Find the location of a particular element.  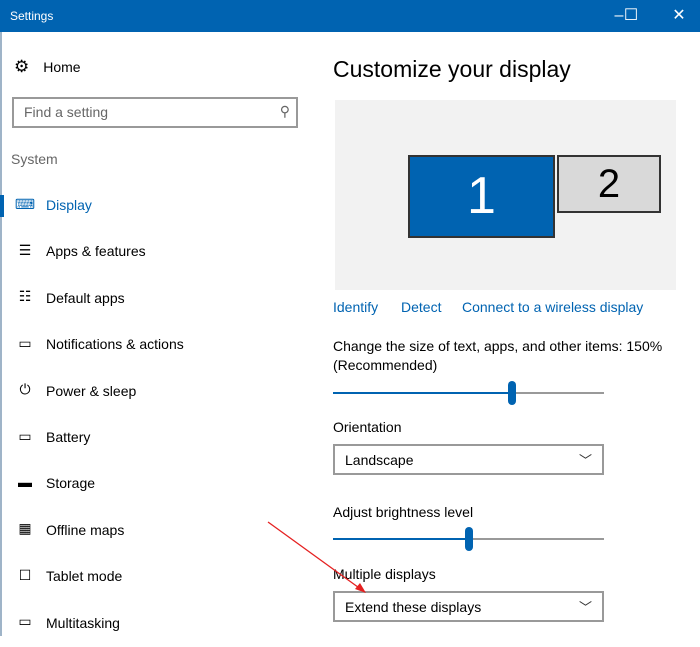

monitor-2: 2 is located at coordinates (609, 184).